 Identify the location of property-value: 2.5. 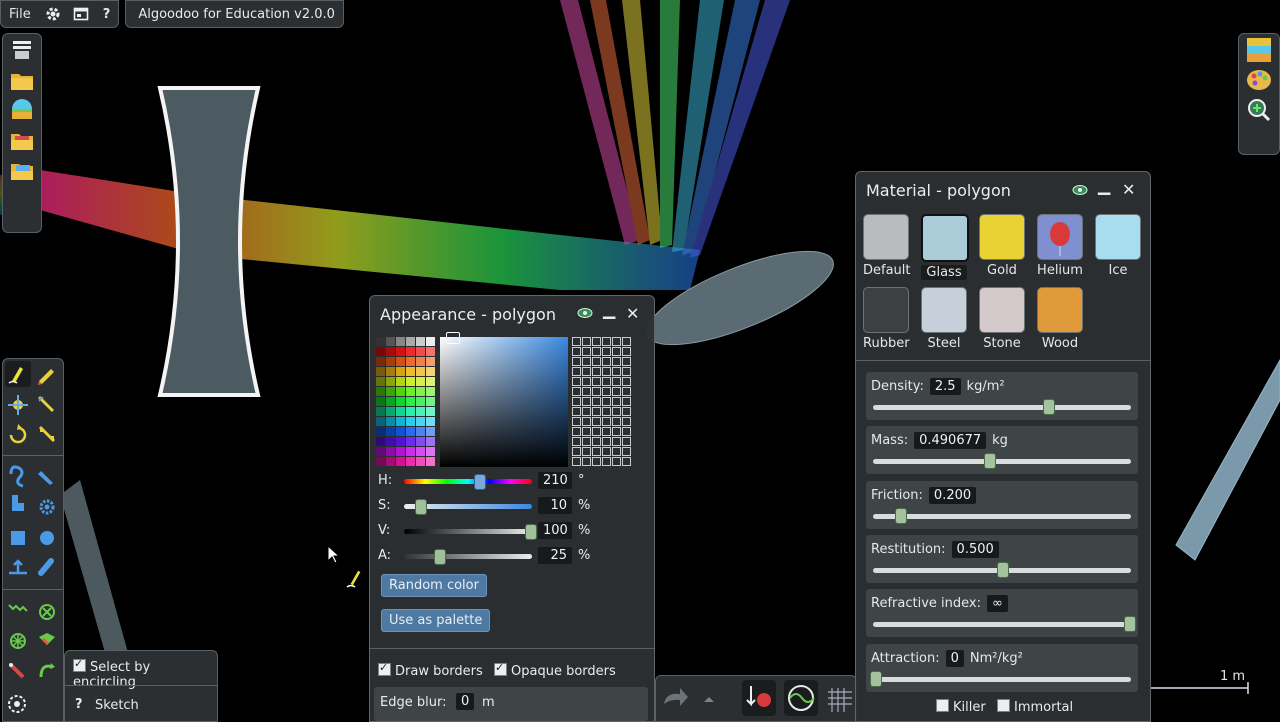
(945, 386).